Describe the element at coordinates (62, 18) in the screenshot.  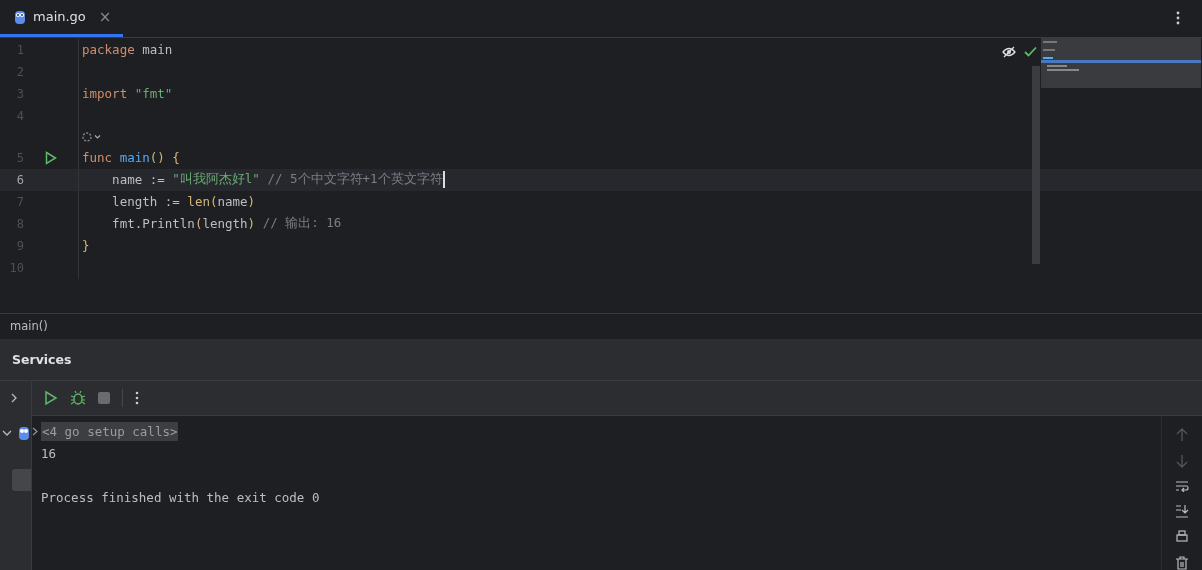
I see `file-tab: main.go ×` at that location.